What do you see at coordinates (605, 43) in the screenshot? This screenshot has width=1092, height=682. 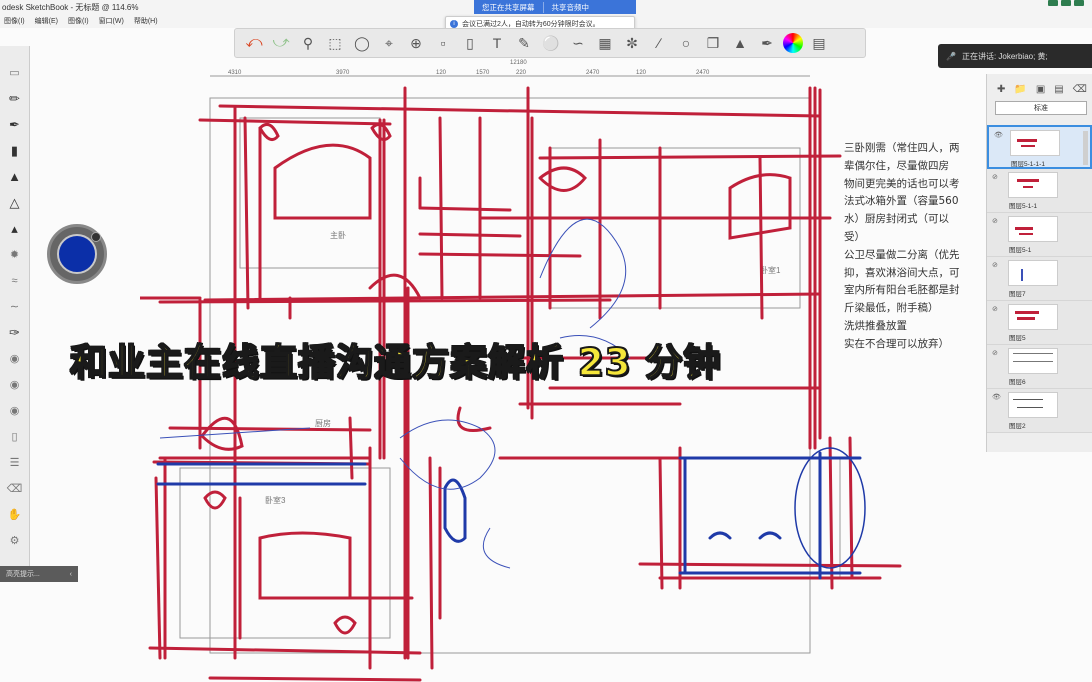 I see `perspective-grid-icon: ▦` at bounding box center [605, 43].